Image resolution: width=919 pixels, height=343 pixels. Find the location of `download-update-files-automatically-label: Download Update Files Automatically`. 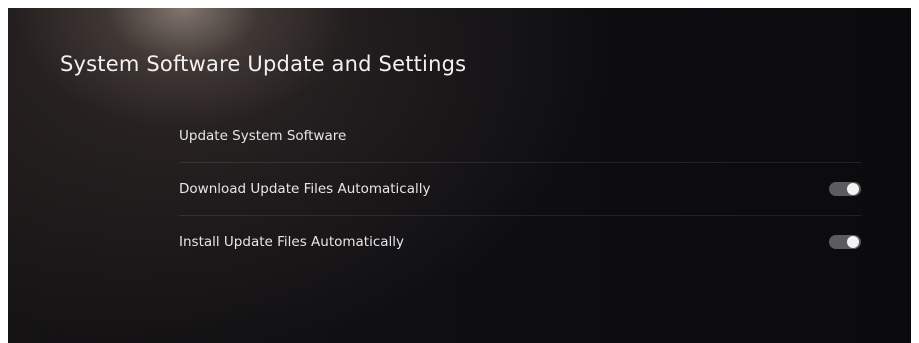

download-update-files-automatically-label: Download Update Files Automatically is located at coordinates (305, 189).